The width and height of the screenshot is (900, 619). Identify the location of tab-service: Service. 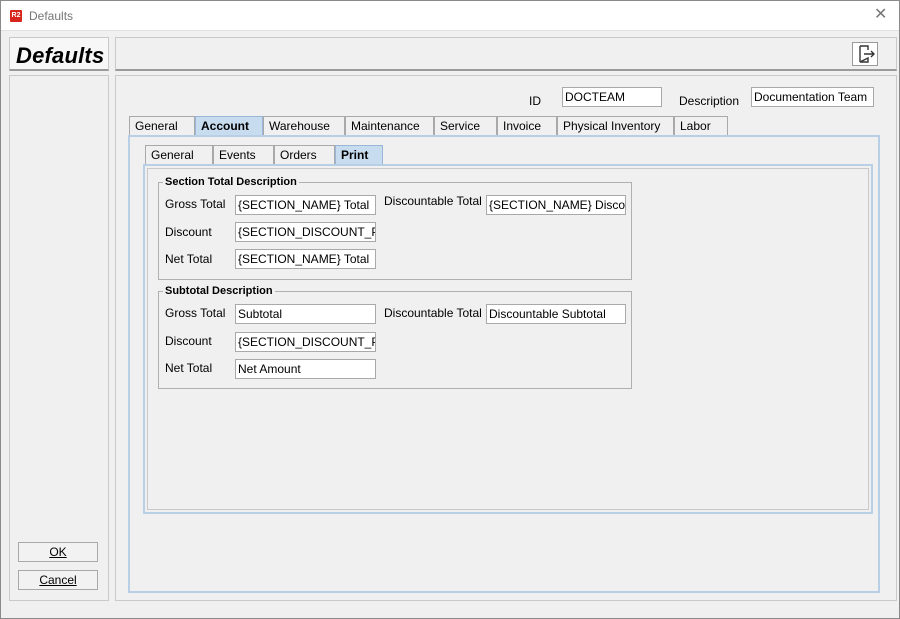
(465, 126).